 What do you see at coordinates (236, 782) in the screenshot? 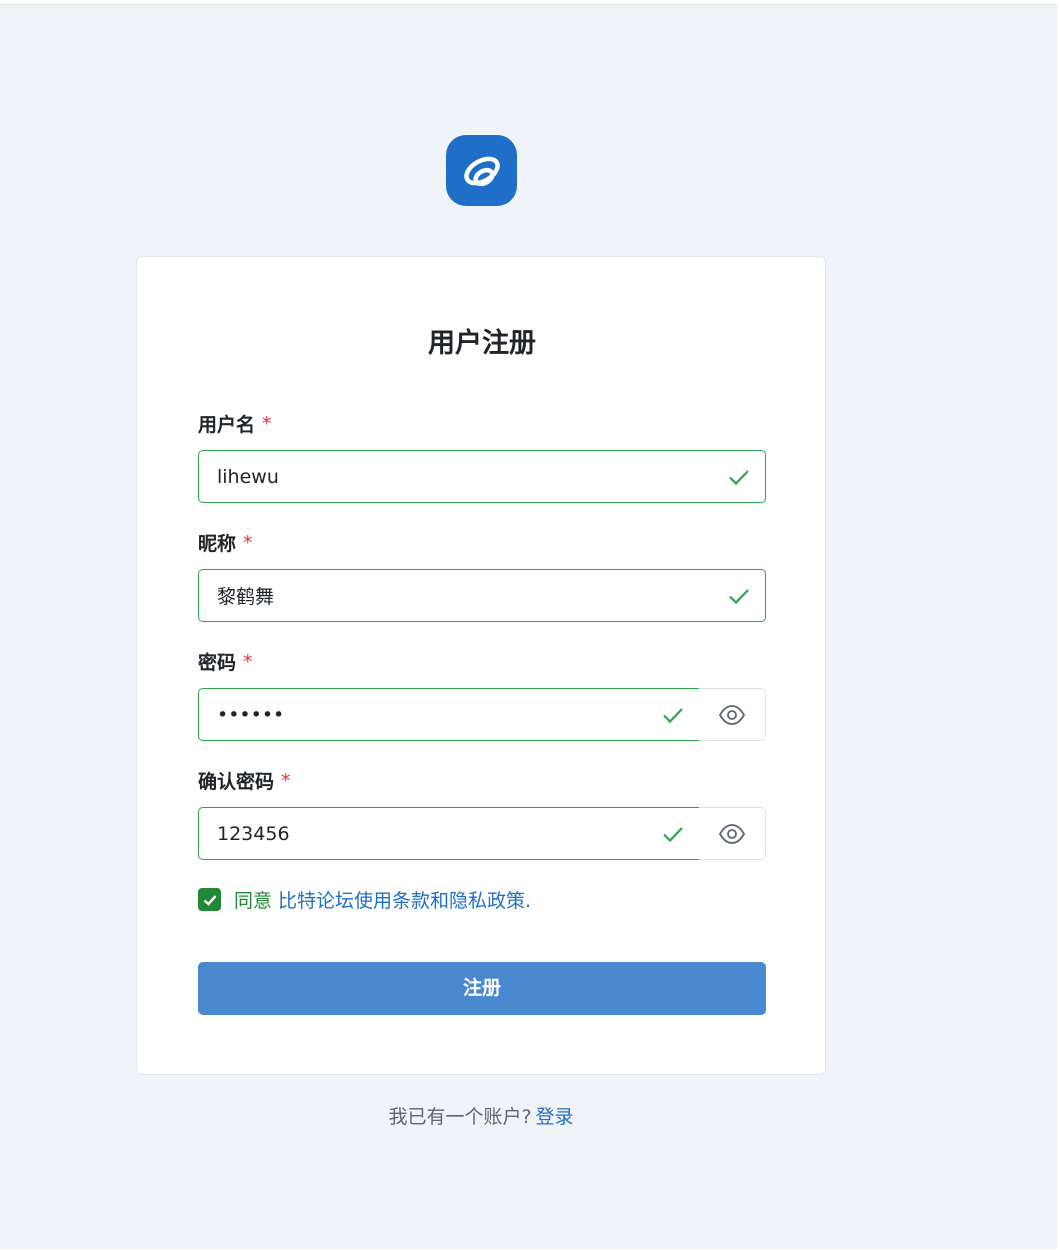
I see `confirm-password-label-text: 确认密码` at bounding box center [236, 782].